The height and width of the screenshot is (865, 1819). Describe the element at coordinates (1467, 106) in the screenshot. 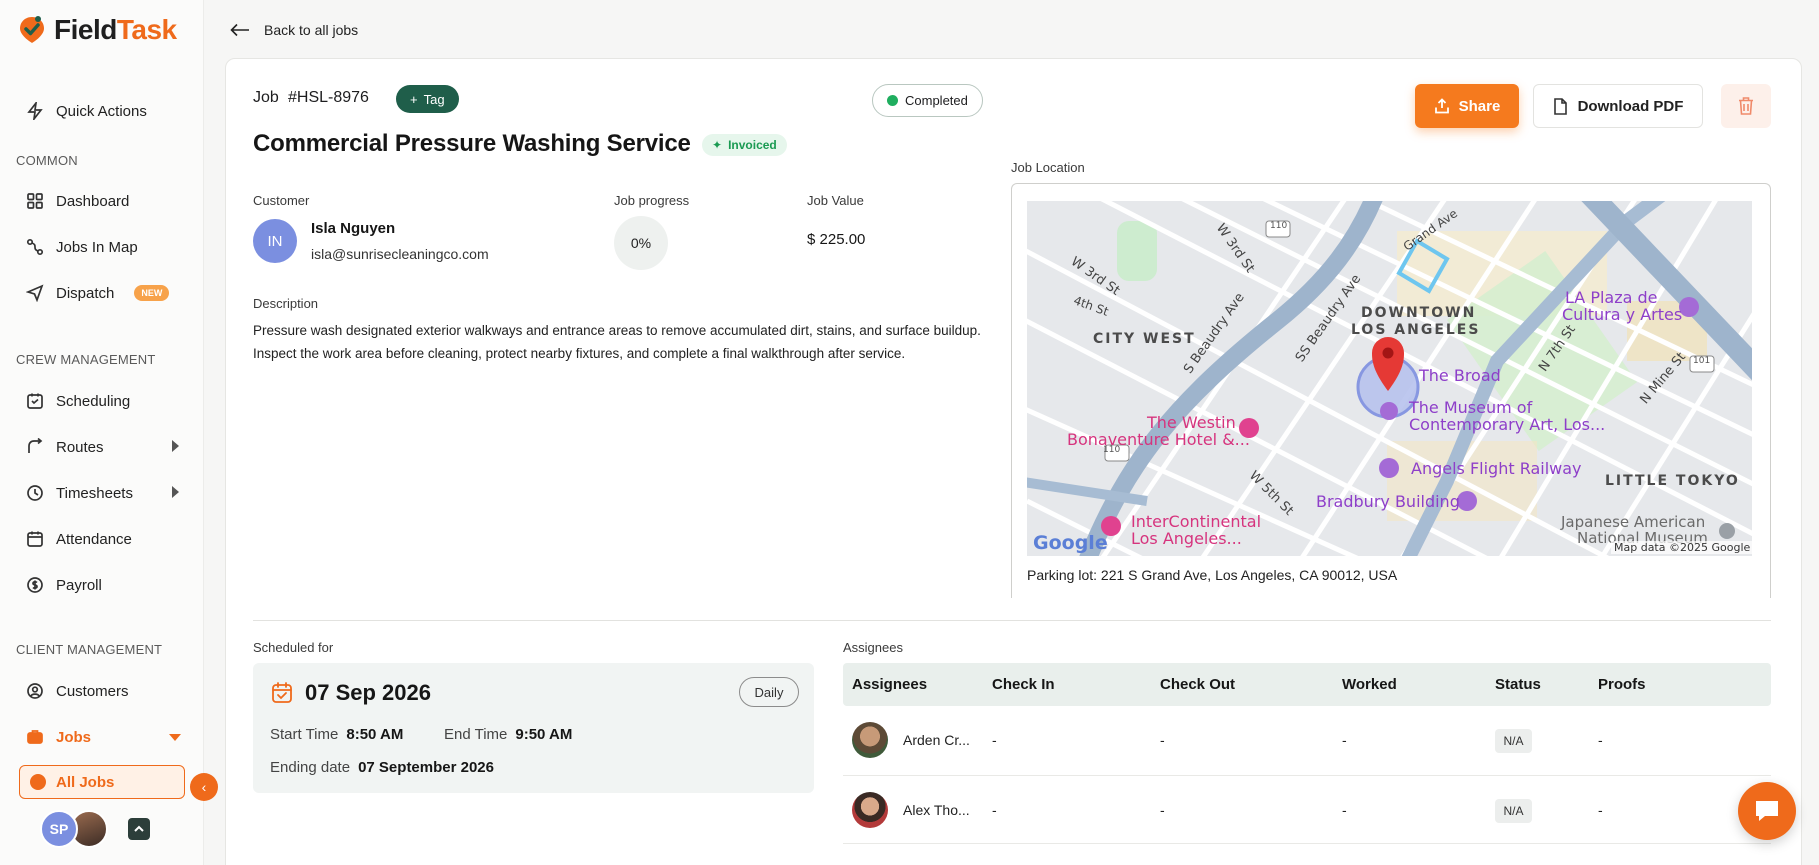

I see `share-button: Share` at that location.